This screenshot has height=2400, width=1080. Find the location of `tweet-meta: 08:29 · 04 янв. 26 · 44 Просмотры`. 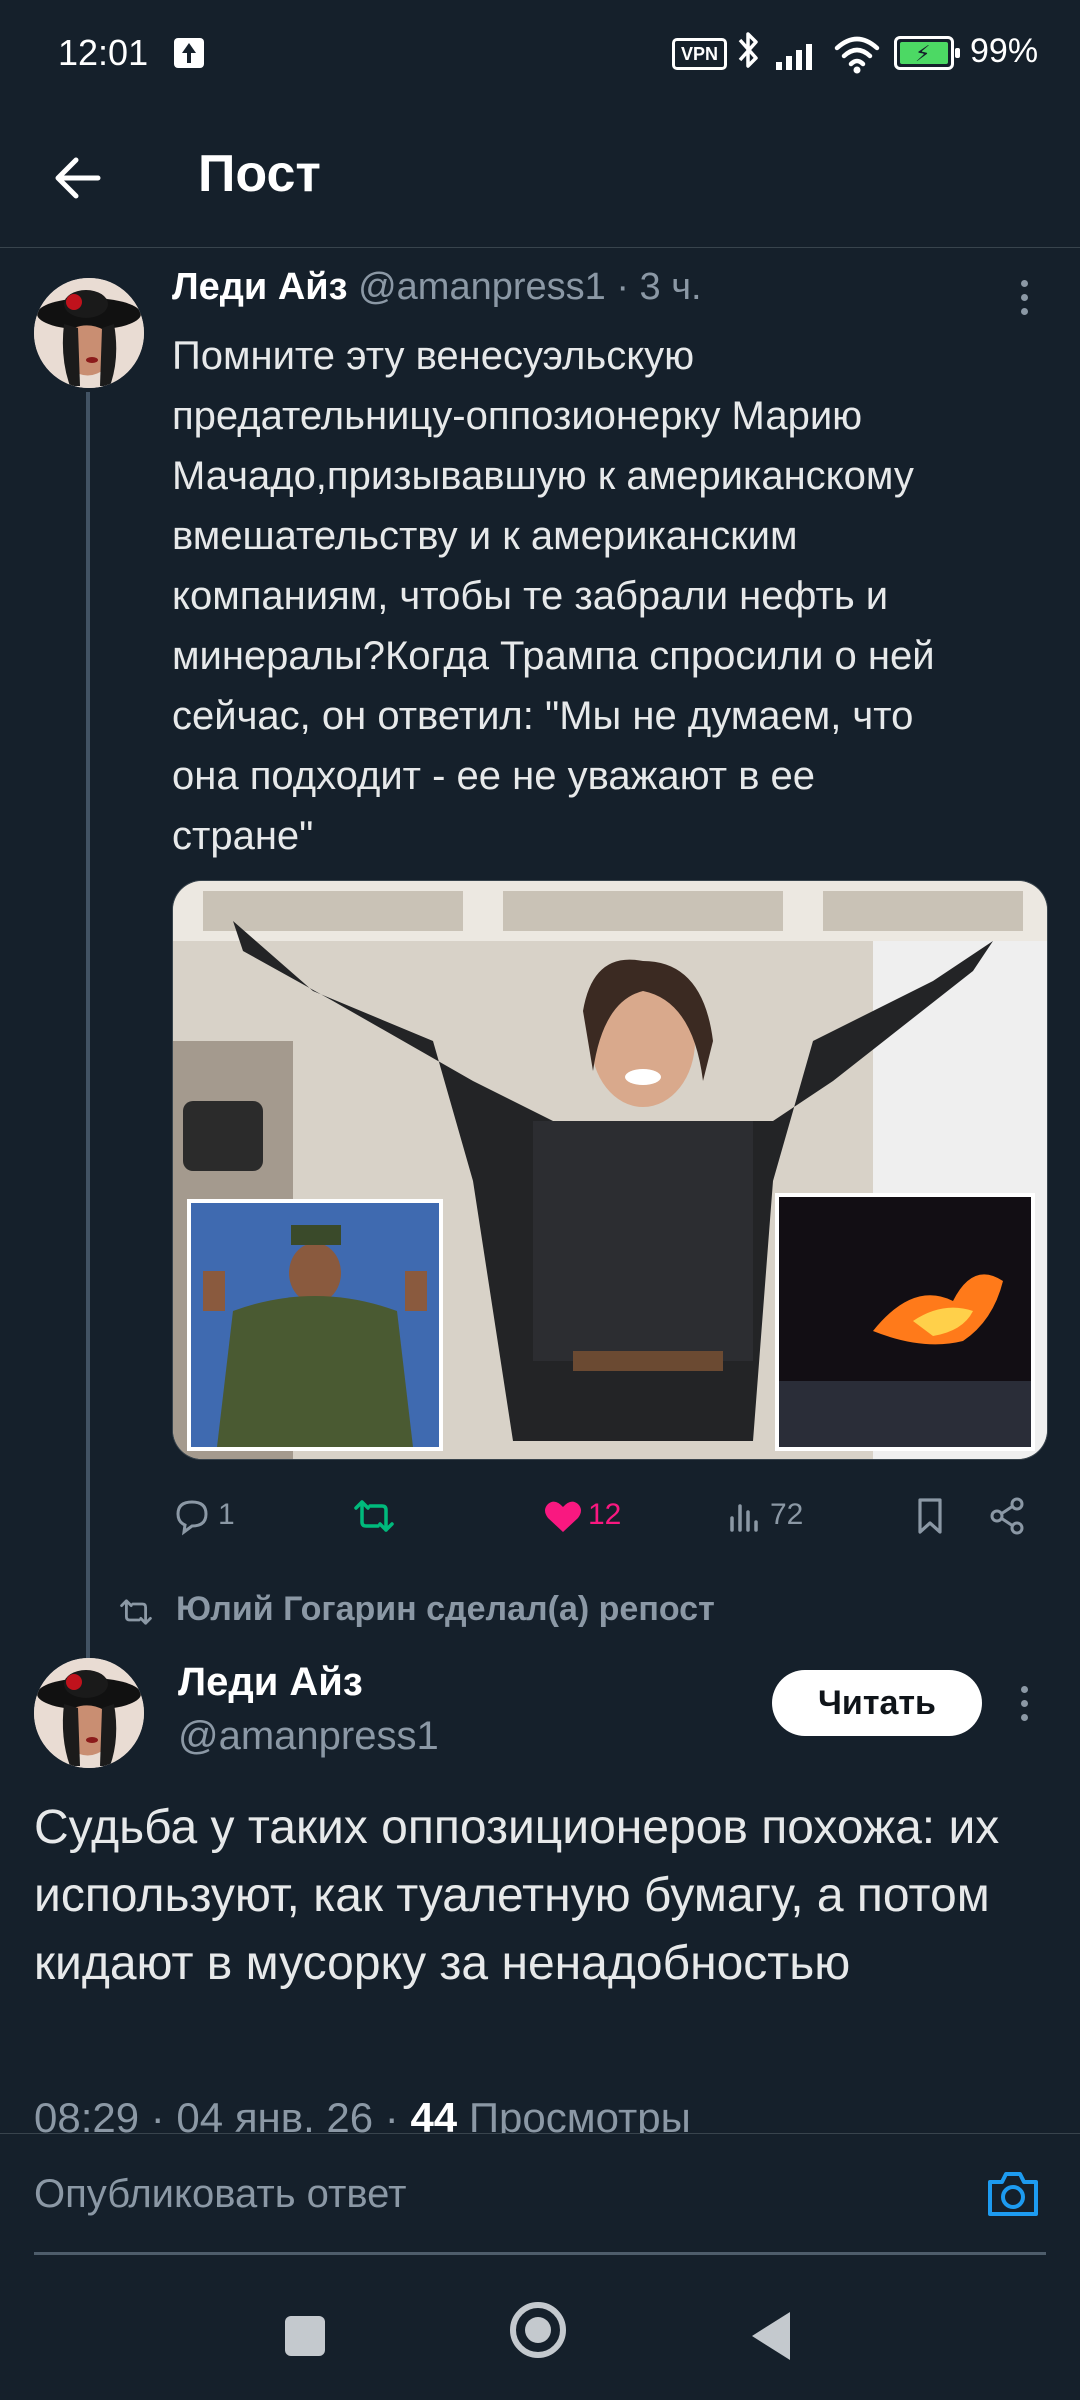

tweet-meta: 08:29 · 04 янв. 26 · 44 Просмотры is located at coordinates (539, 2112).